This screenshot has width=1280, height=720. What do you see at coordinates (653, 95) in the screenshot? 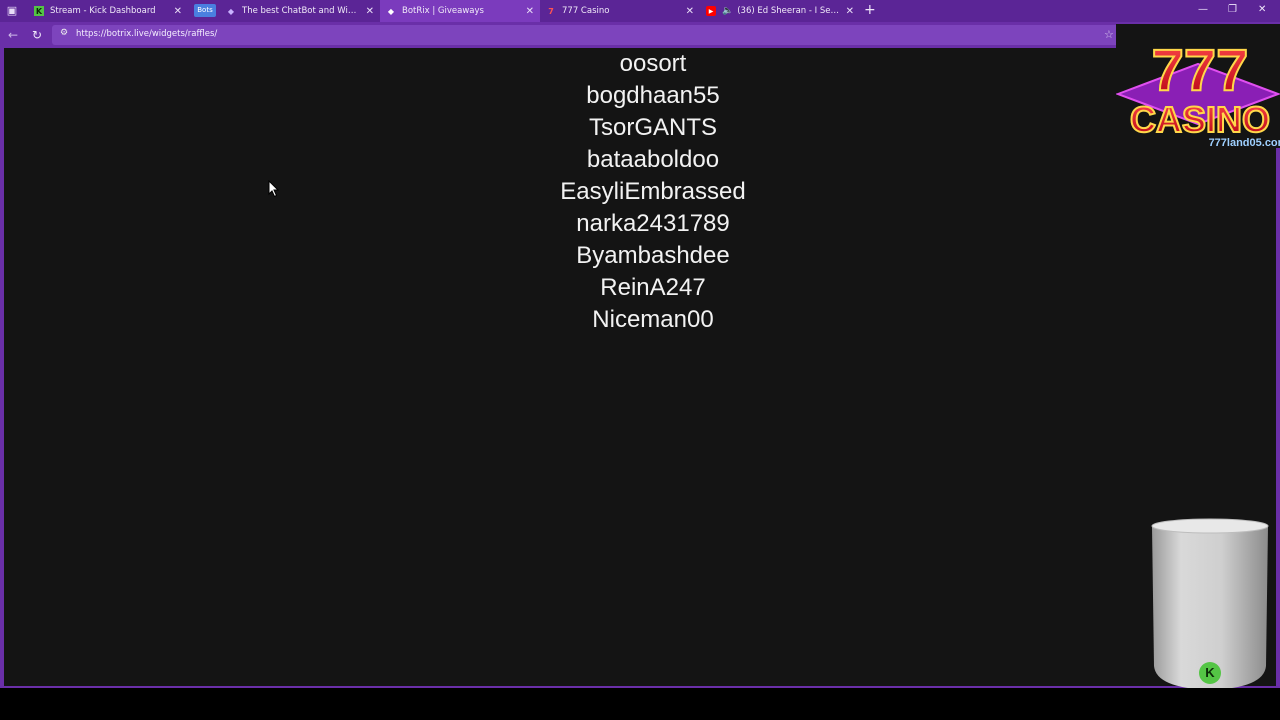
I see `entrant-name: bogdhaan55` at bounding box center [653, 95].